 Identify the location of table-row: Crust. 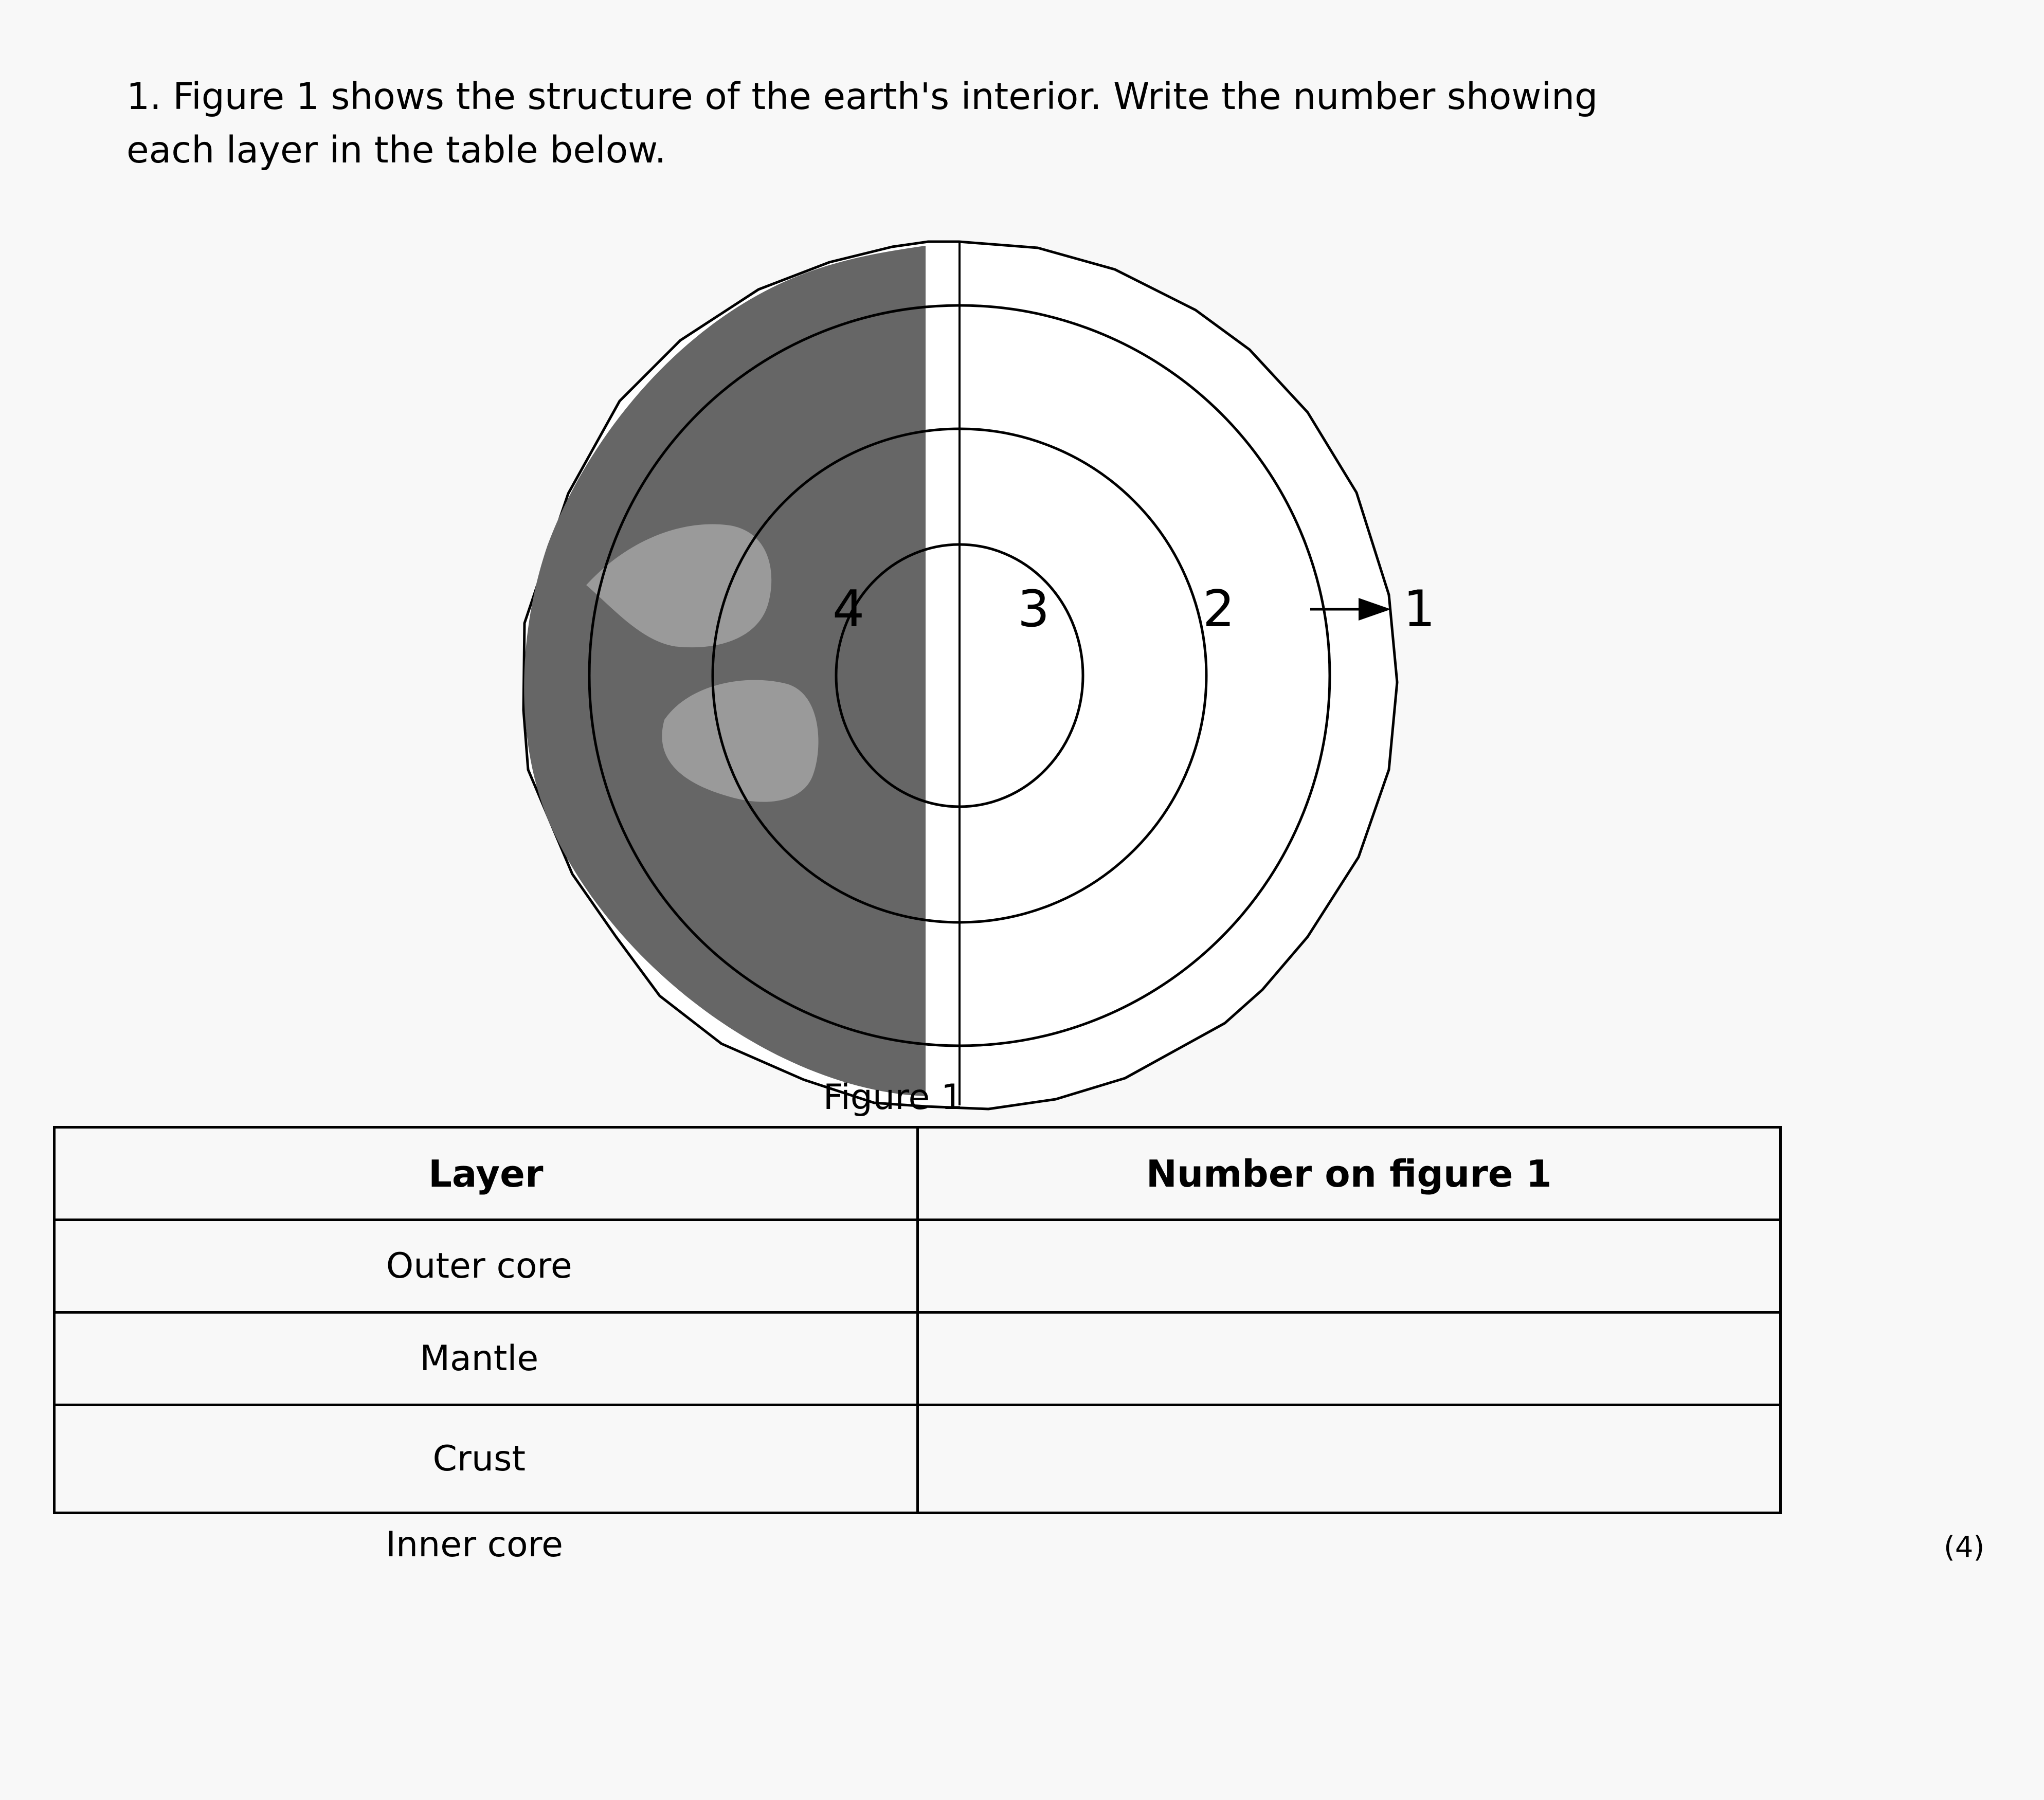
(918, 1459).